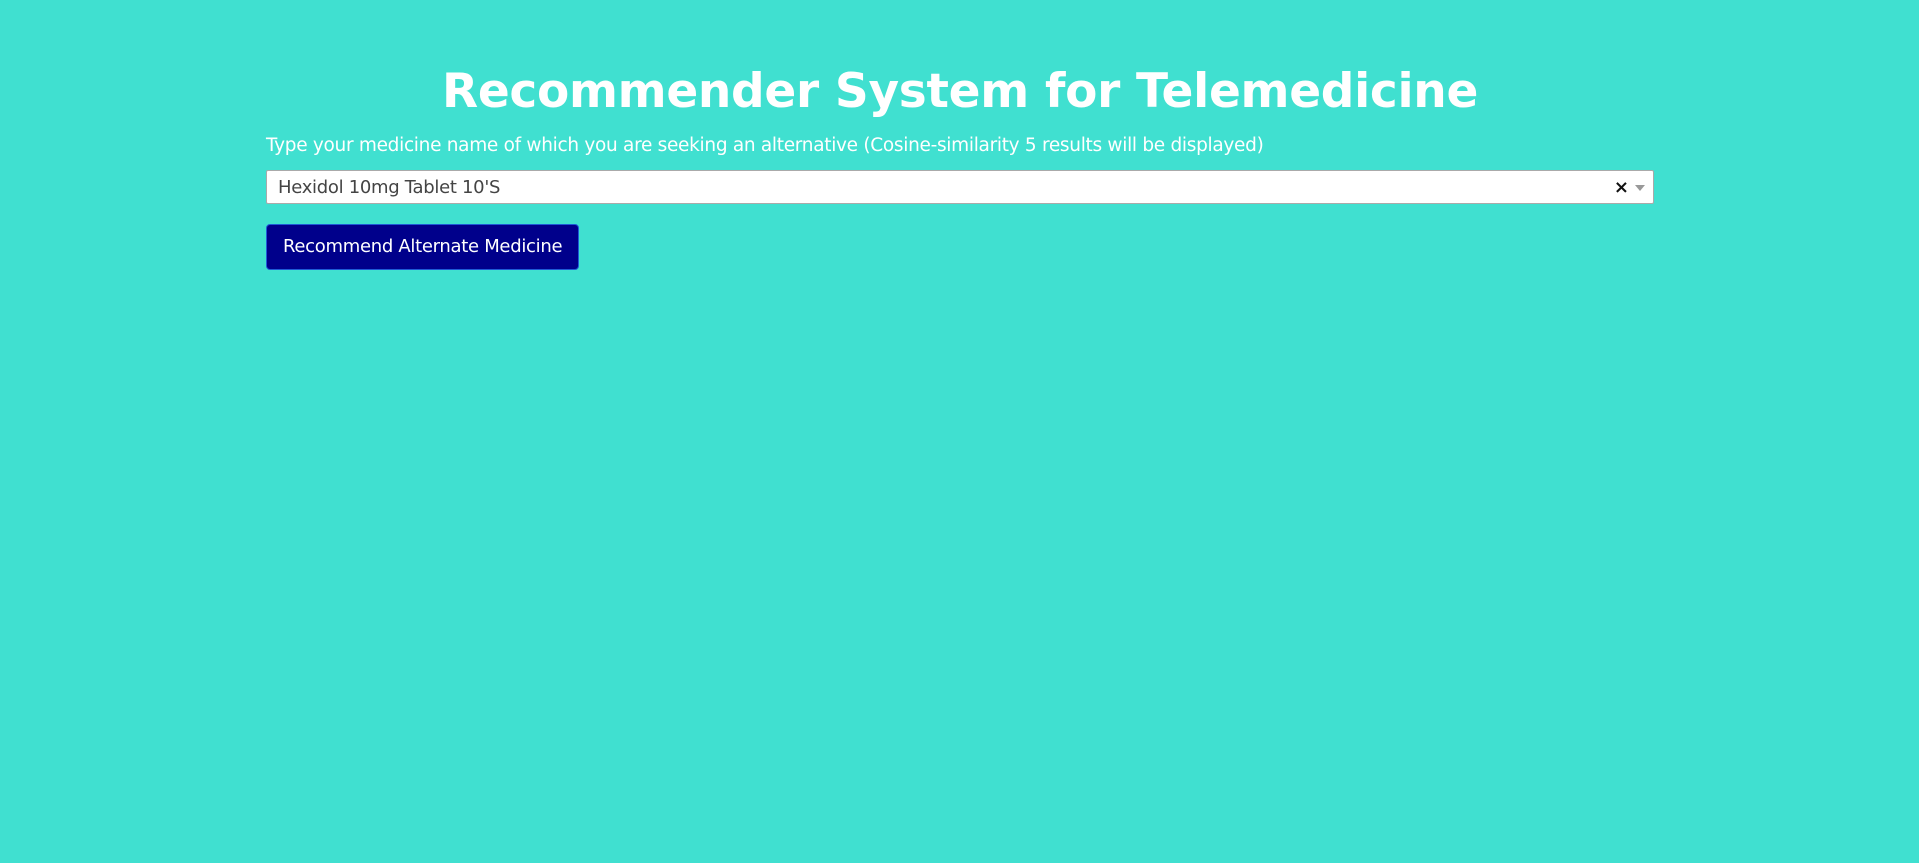 This screenshot has height=863, width=1919. I want to click on chevron-down-icon, so click(1640, 188).